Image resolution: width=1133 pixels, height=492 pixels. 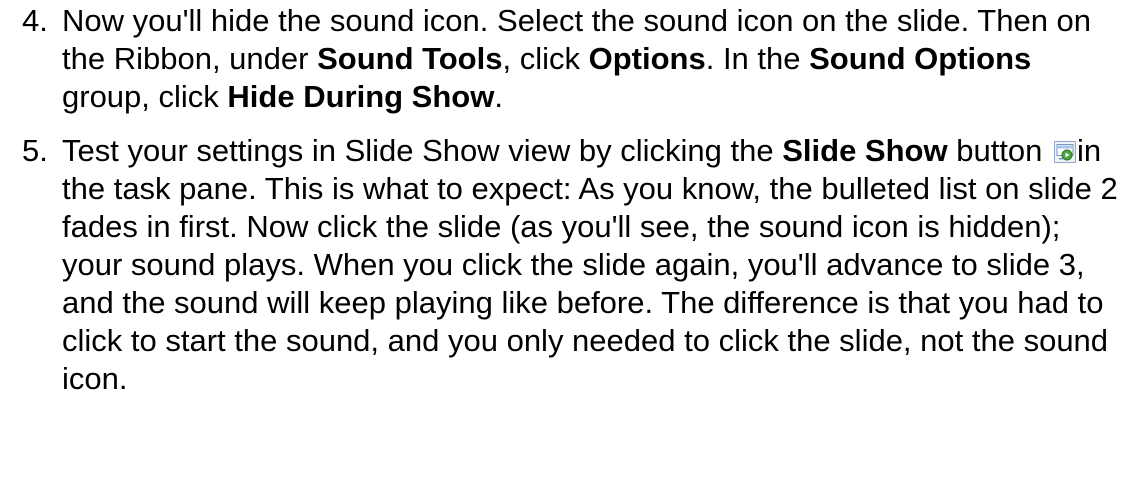 I want to click on step-number: 5., so click(x=35, y=150).